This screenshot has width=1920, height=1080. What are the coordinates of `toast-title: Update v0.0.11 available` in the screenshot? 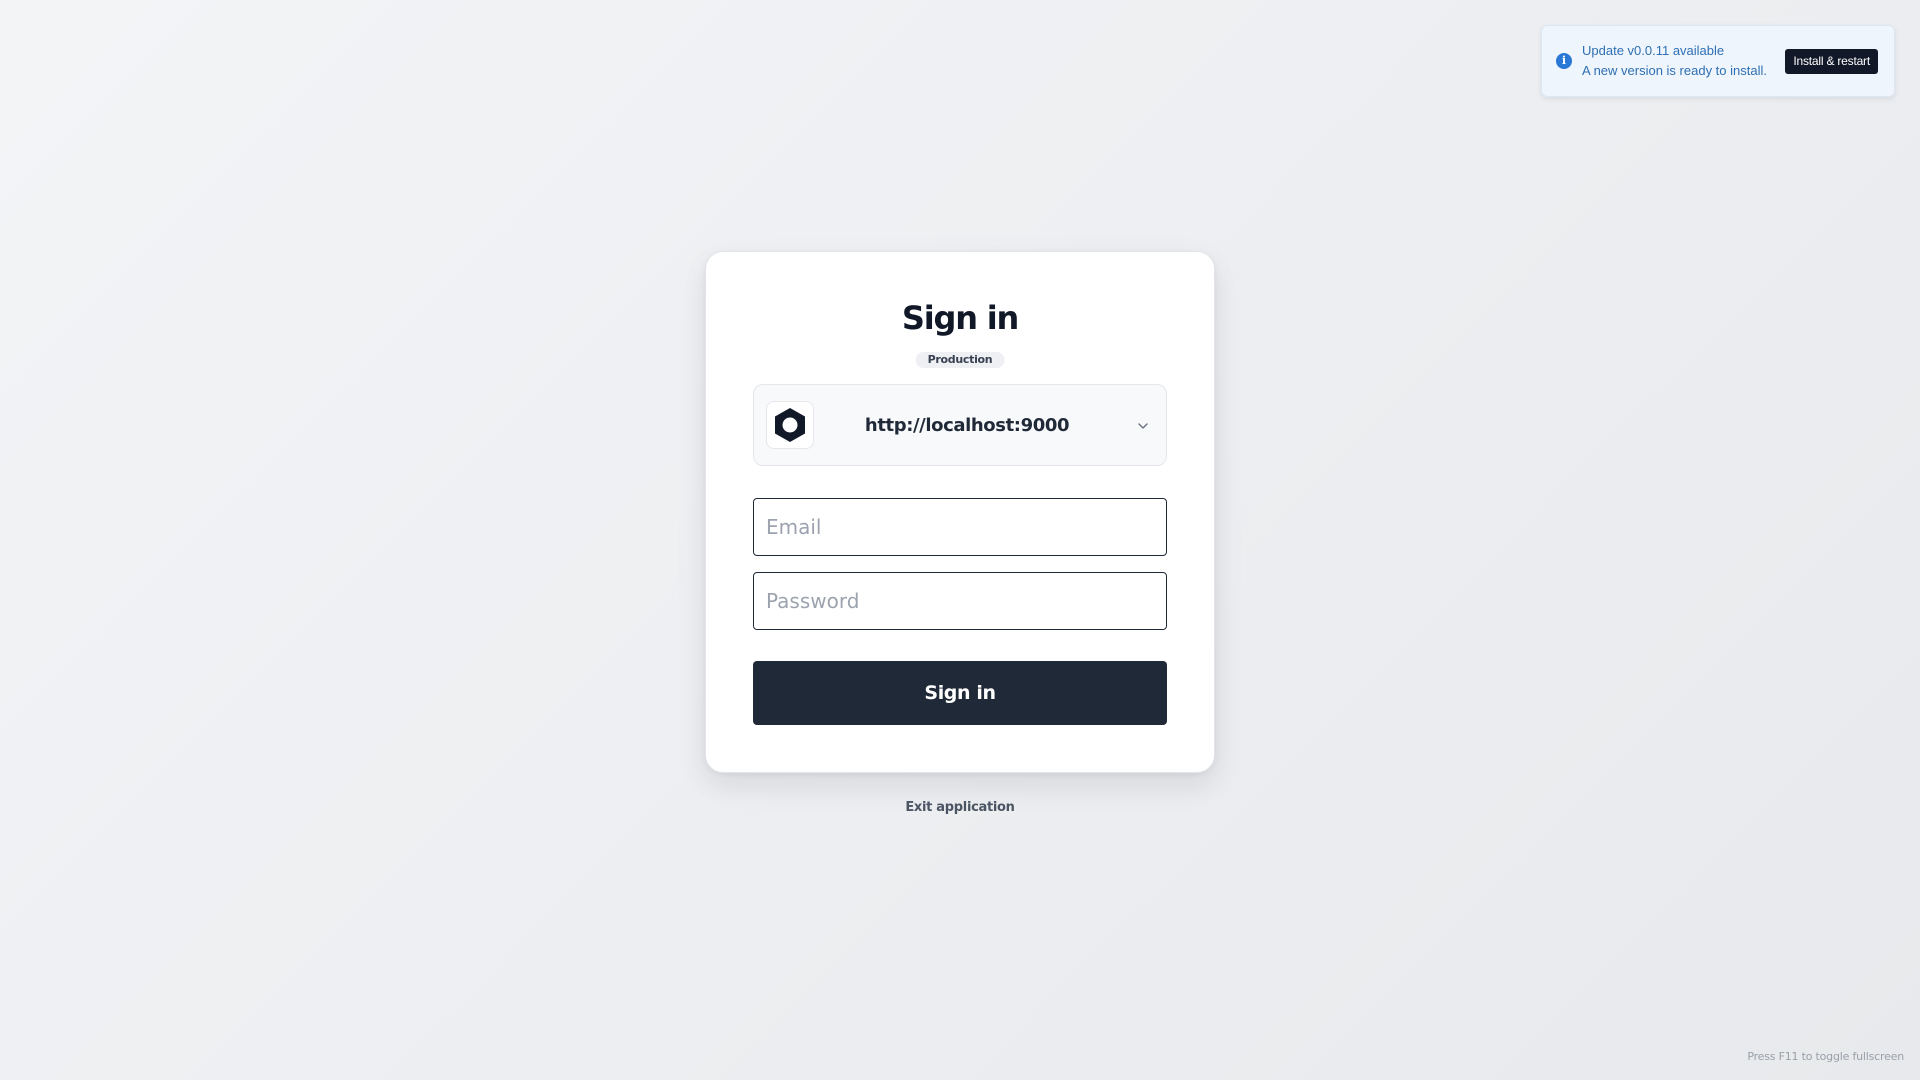 It's located at (1653, 50).